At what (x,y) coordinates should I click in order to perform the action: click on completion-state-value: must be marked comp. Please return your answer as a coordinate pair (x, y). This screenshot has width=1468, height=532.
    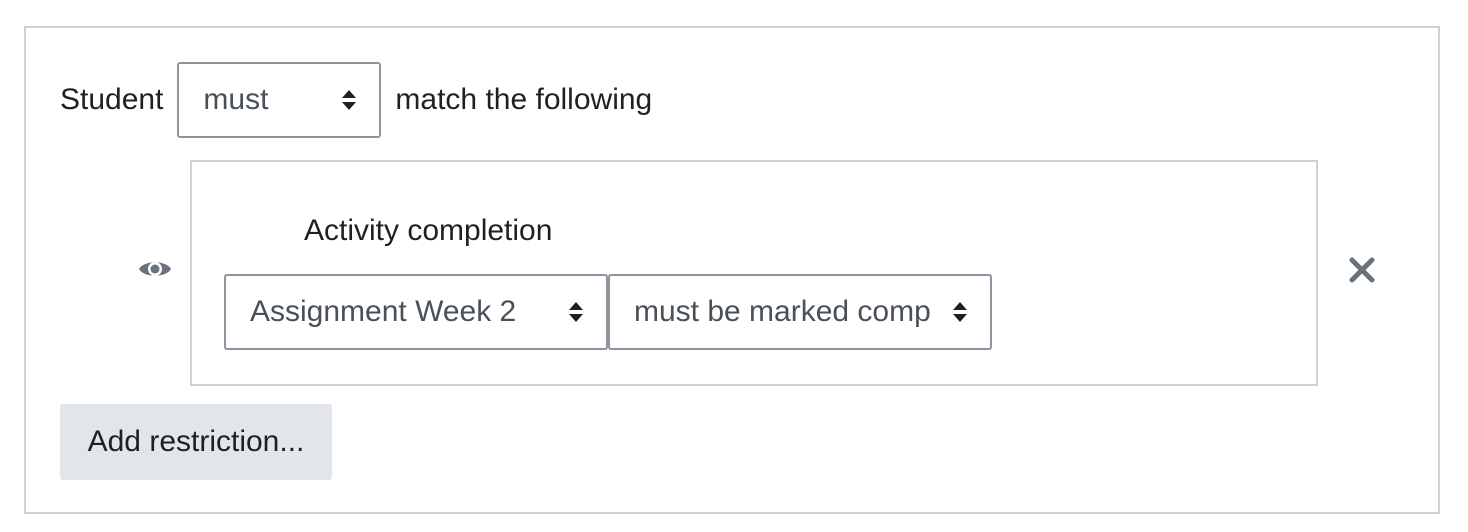
    Looking at the image, I should click on (782, 311).